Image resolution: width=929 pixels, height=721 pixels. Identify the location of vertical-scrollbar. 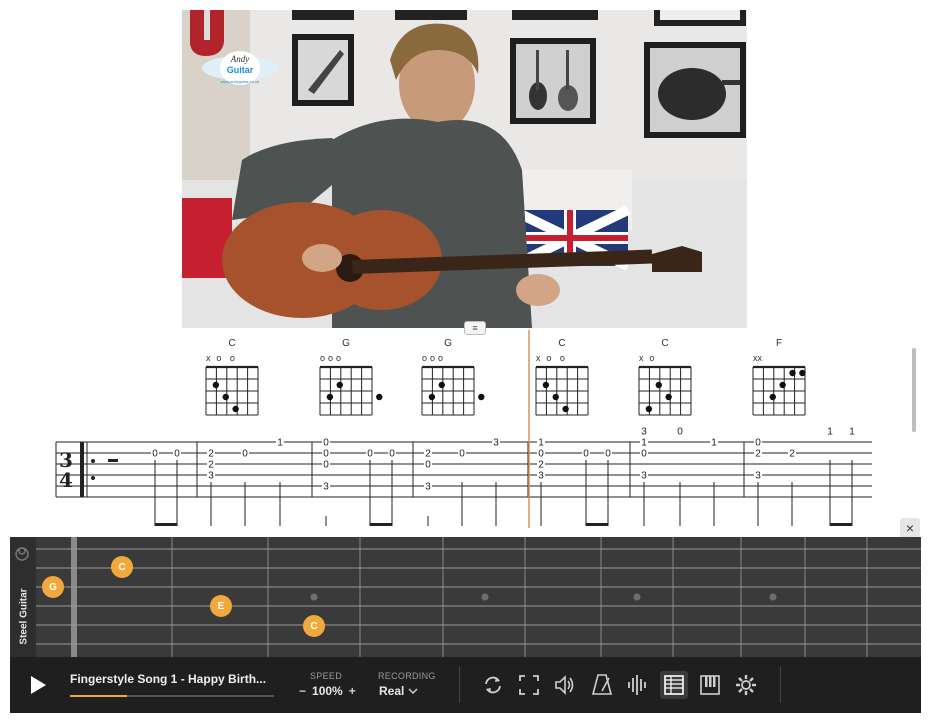
(914, 390).